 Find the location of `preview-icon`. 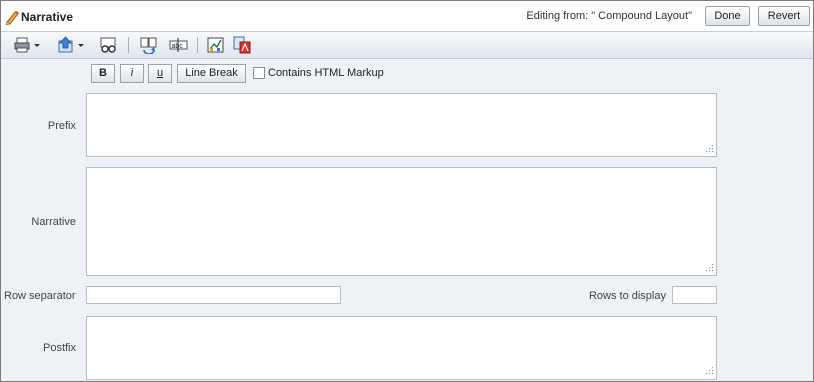

preview-icon is located at coordinates (109, 45).